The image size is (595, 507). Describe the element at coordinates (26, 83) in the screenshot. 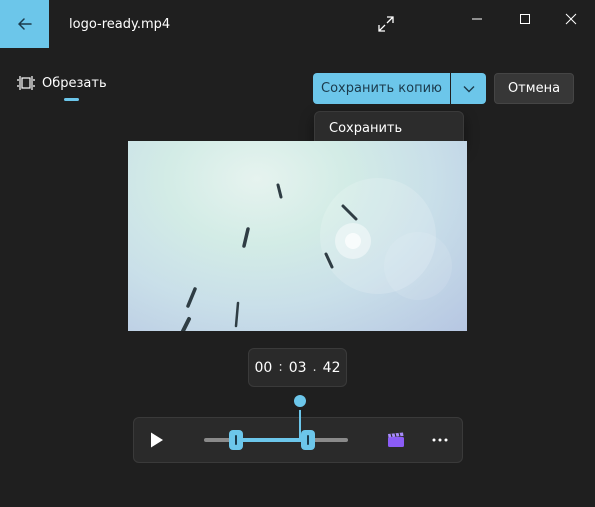

I see `trim-icon` at that location.